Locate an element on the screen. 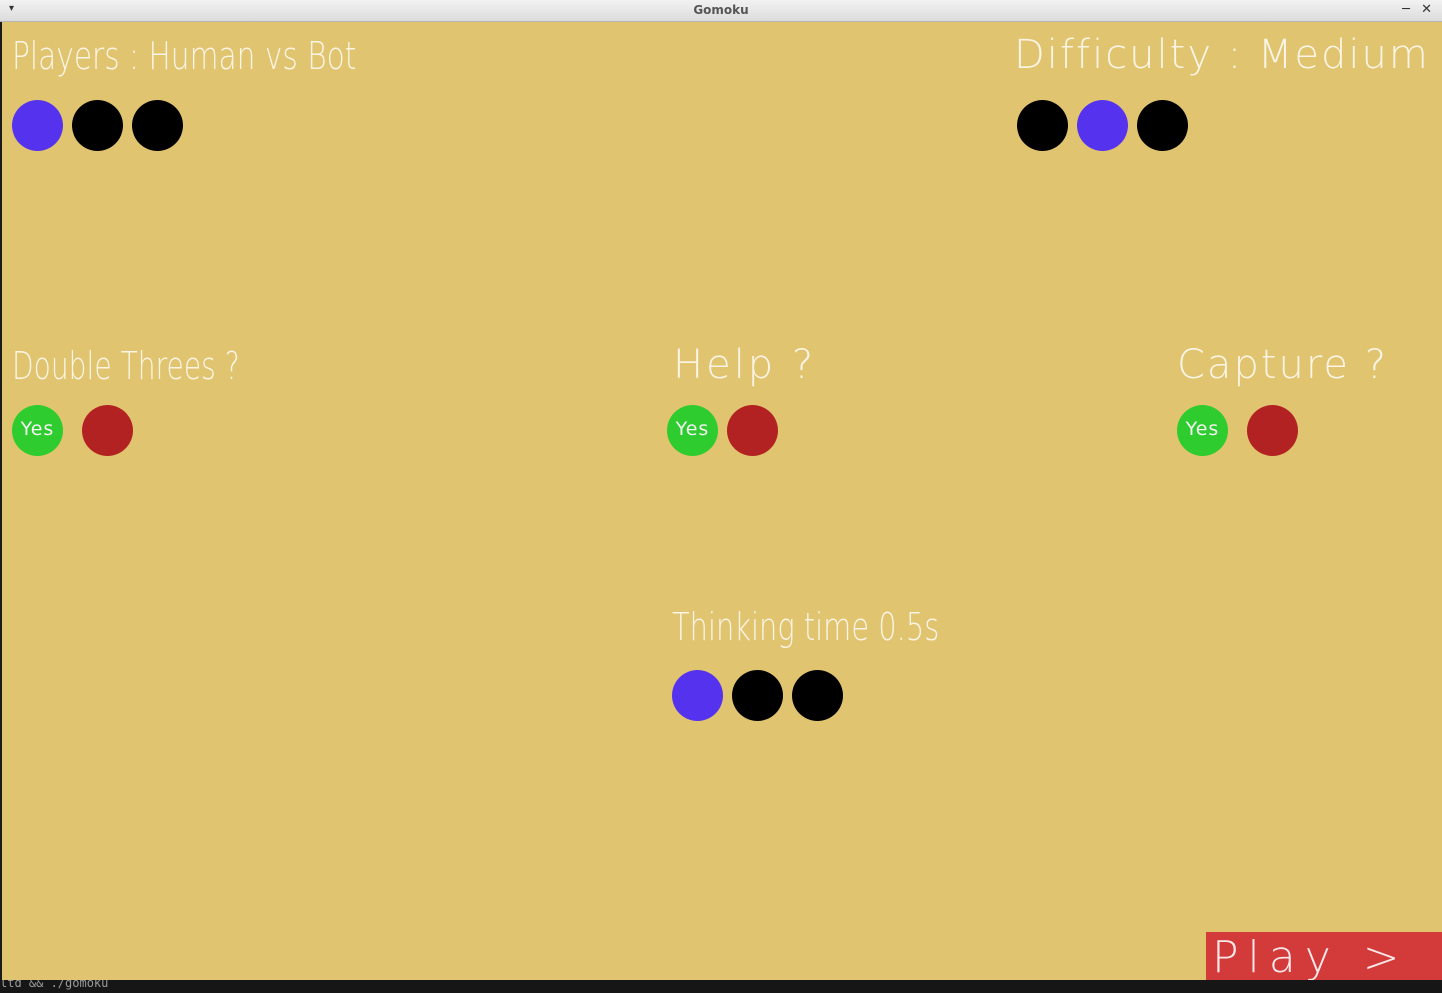 The image size is (1442, 993). double-threes-yes-button: Yes is located at coordinates (37, 430).